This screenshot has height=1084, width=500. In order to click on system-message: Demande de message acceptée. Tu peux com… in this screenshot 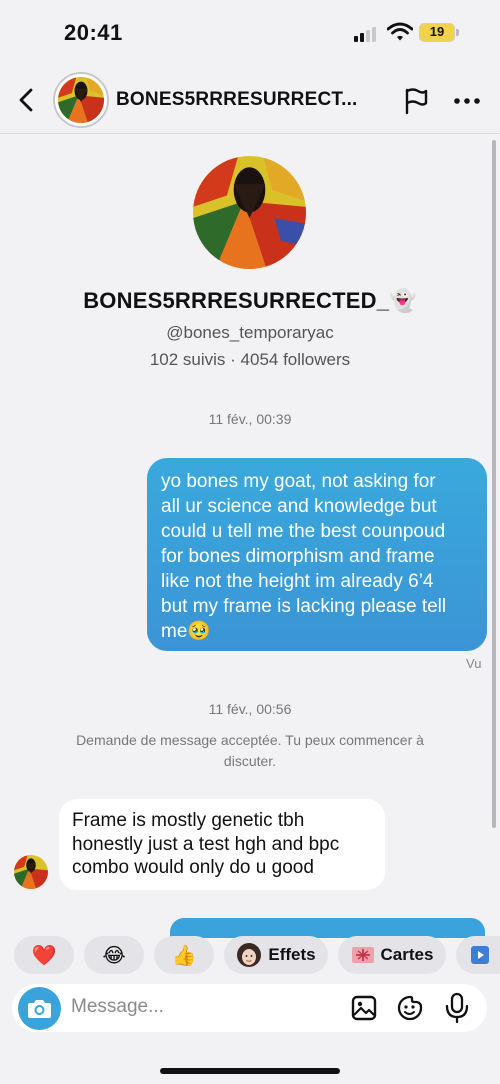, I will do `click(250, 751)`.